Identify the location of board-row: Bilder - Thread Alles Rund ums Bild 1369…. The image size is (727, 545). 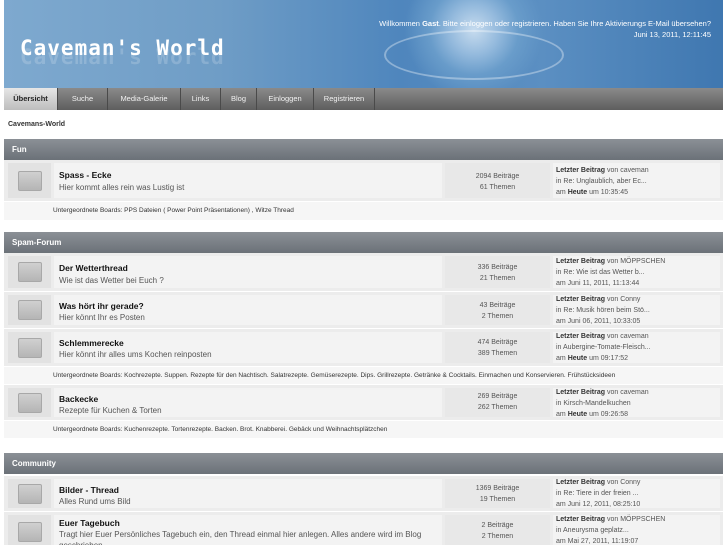
(363, 494).